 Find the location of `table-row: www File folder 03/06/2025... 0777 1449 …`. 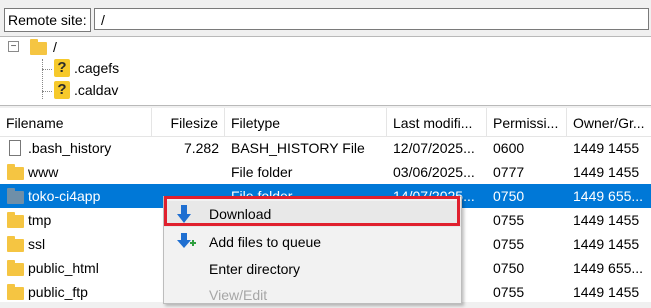

table-row: www File folder 03/06/2025... 0777 1449 … is located at coordinates (325, 172).